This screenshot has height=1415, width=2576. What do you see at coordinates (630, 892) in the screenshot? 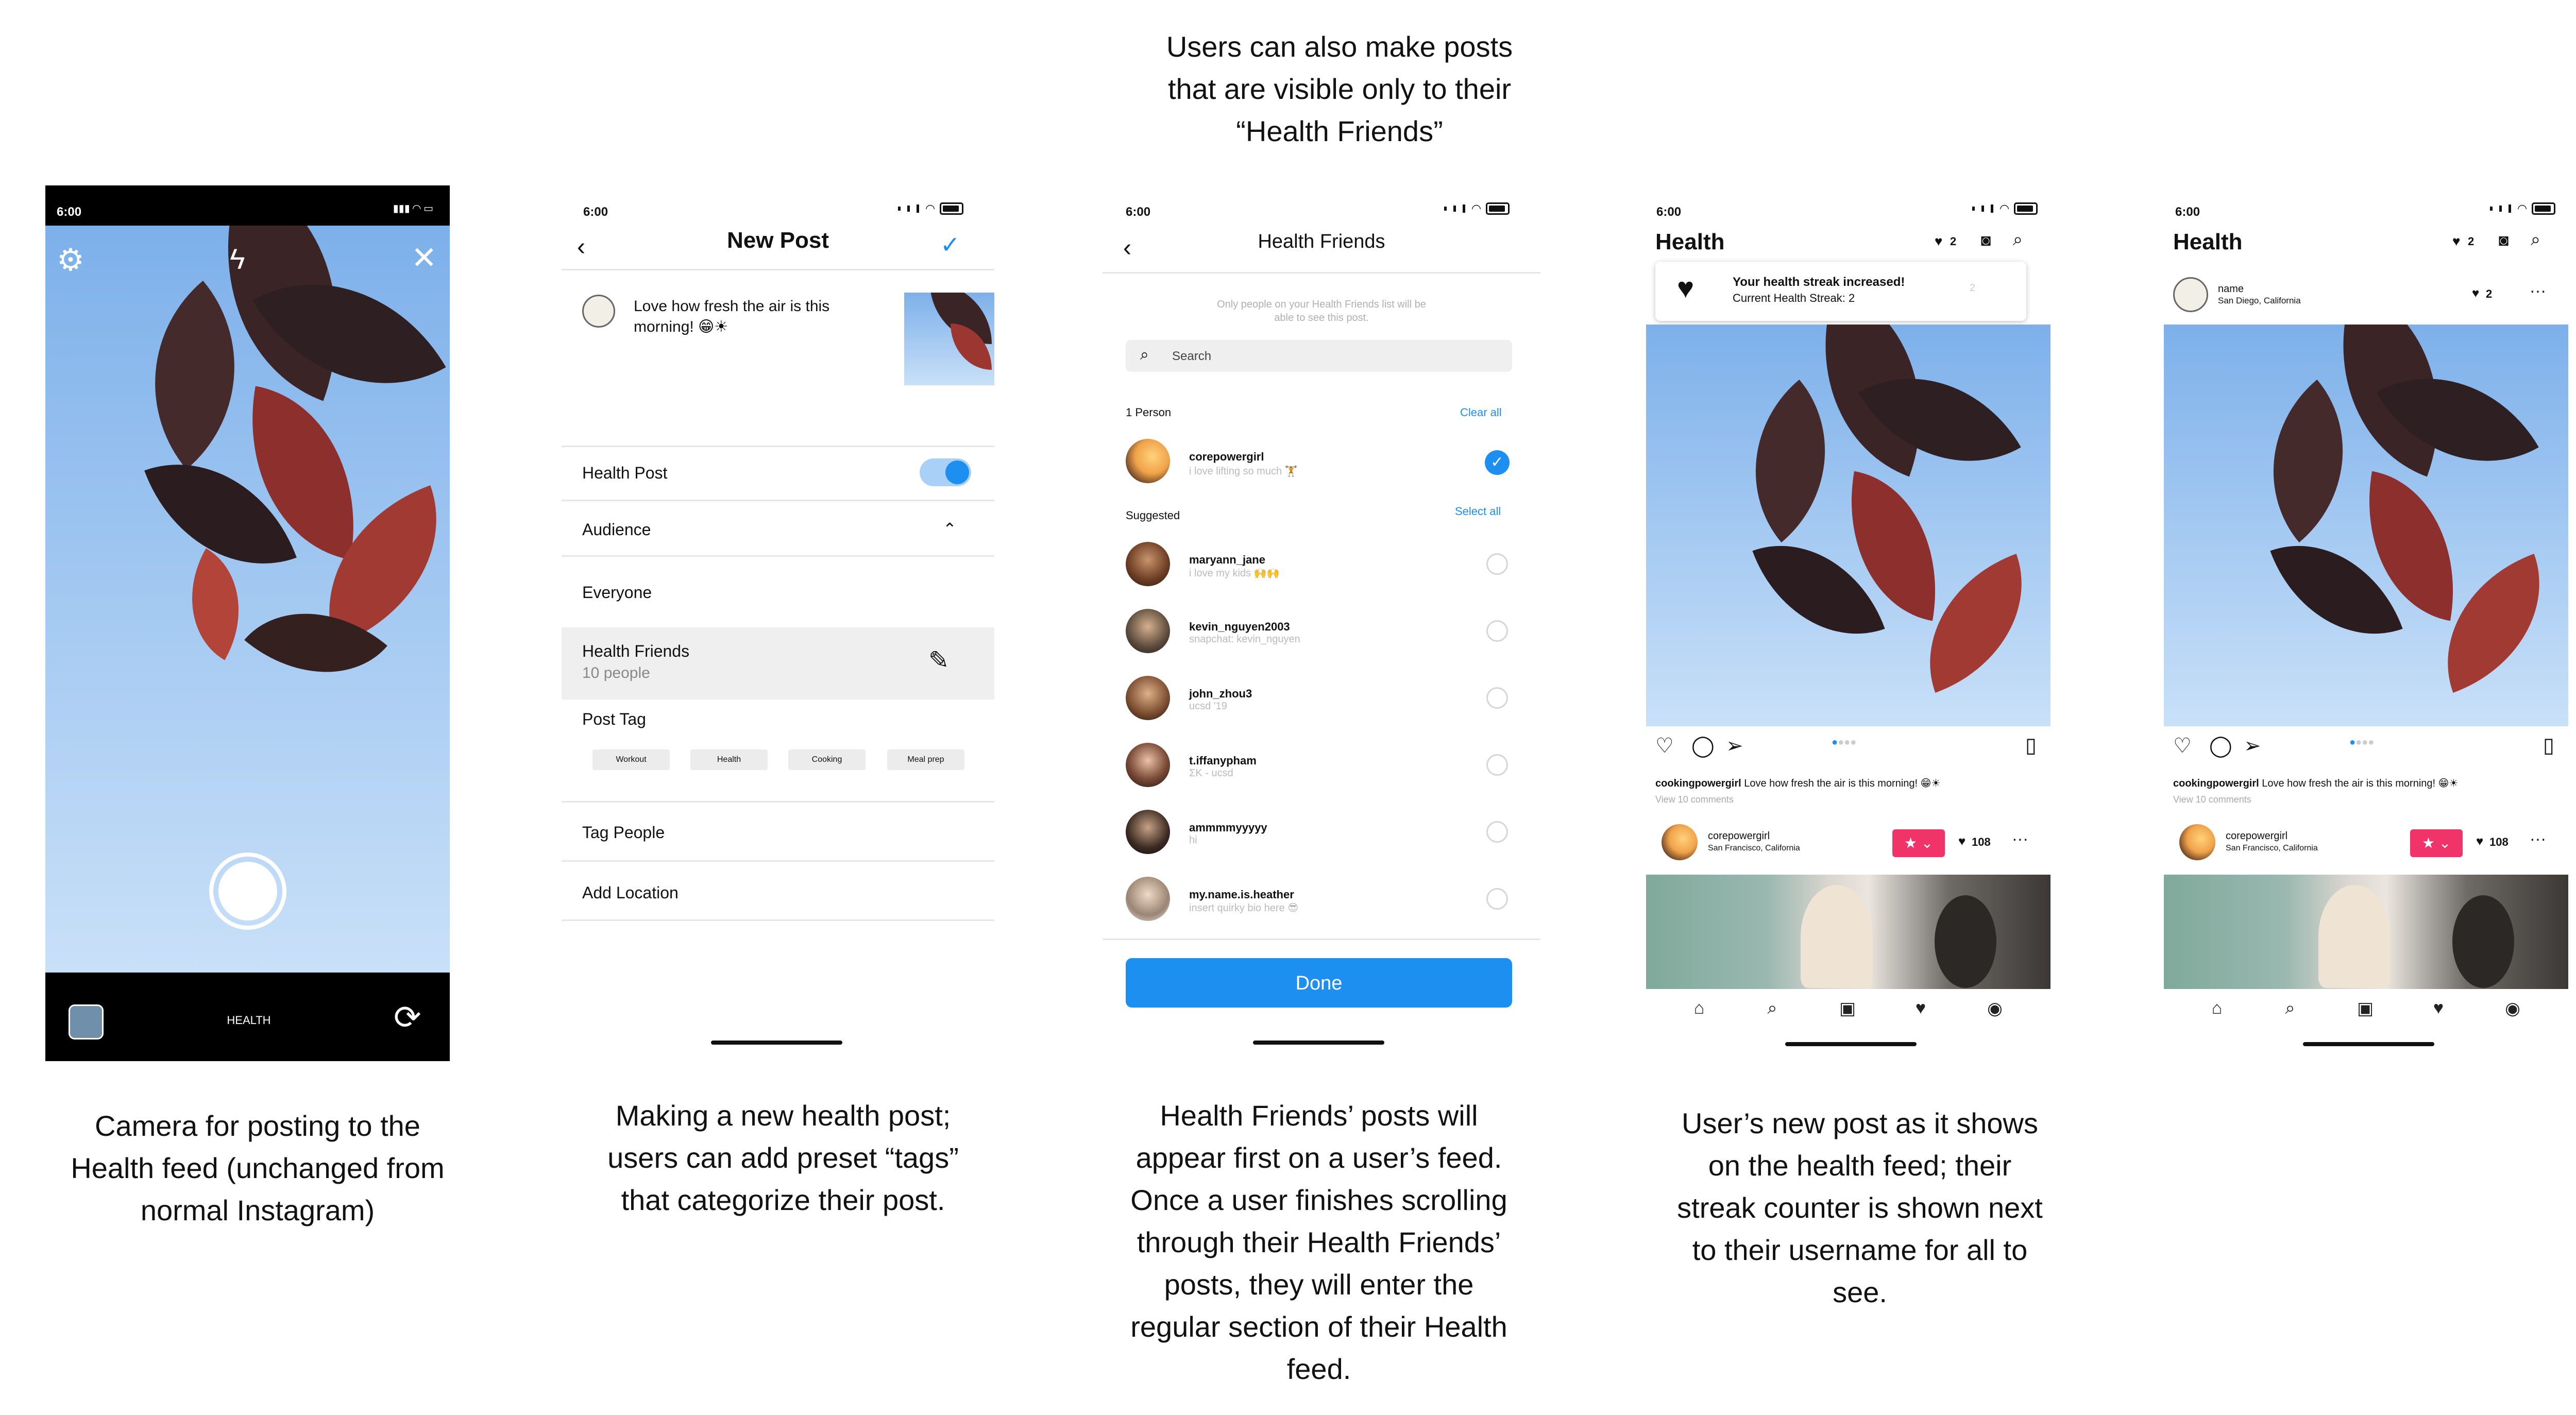
I see `add-location-button: Add Location` at bounding box center [630, 892].